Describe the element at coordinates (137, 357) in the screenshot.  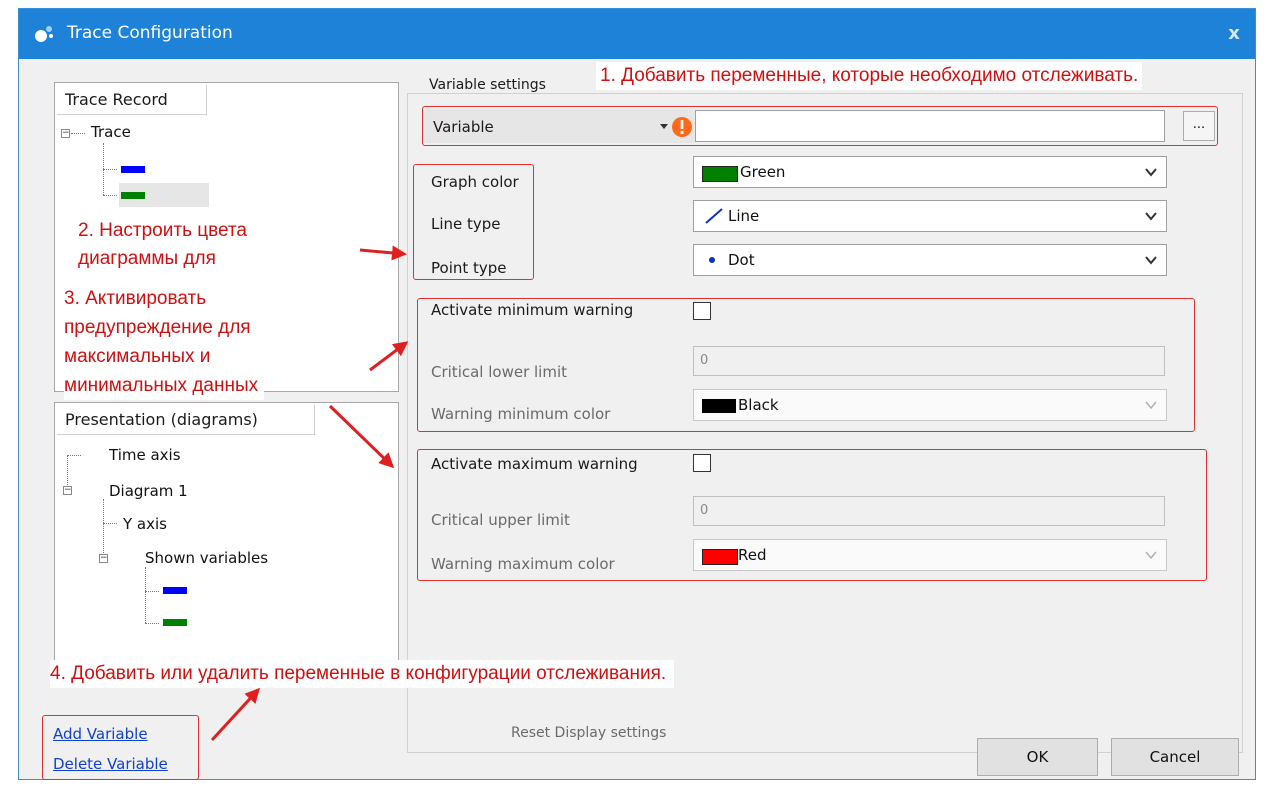
I see `annotation-3-line3: максимальных и` at that location.